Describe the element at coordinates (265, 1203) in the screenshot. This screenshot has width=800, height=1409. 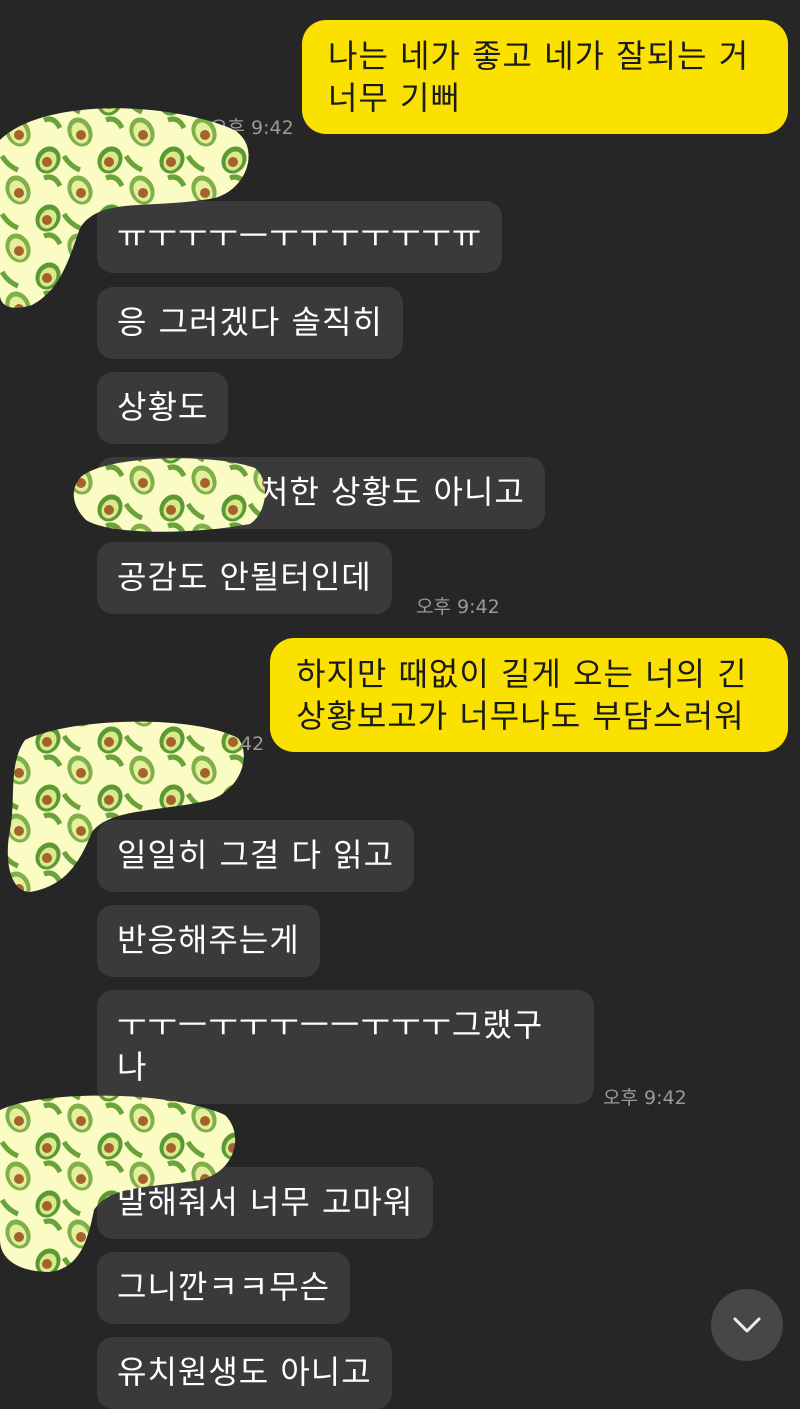
I see `their-message-bubble: 말해줘서 너무 고마워` at that location.